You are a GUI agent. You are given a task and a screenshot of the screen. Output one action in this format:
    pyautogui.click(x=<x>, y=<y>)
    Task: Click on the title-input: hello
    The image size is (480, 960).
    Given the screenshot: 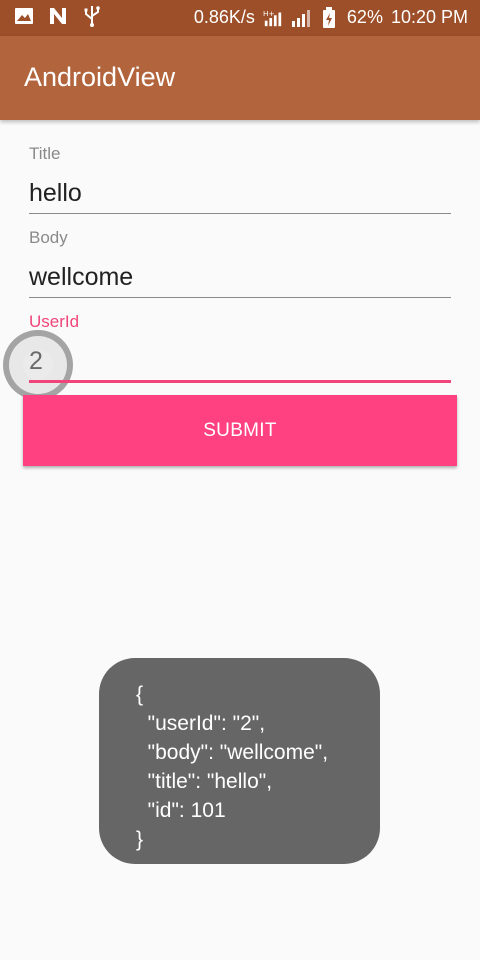 What is the action you would take?
    pyautogui.click(x=55, y=193)
    